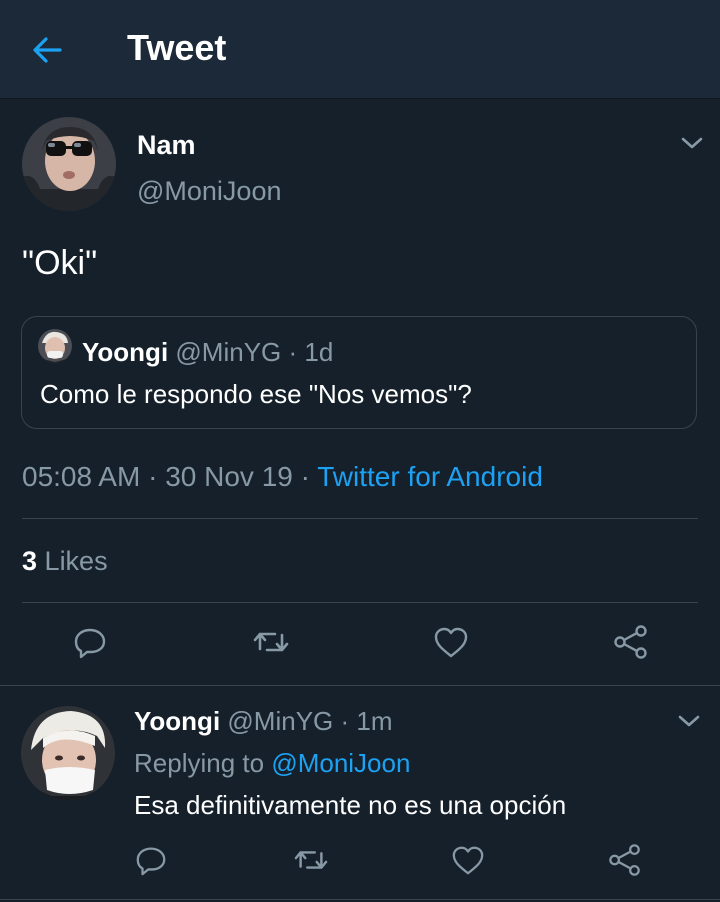 Image resolution: width=720 pixels, height=902 pixels. Describe the element at coordinates (340, 763) in the screenshot. I see `replying-to-handle-link: @MoniJoon` at that location.